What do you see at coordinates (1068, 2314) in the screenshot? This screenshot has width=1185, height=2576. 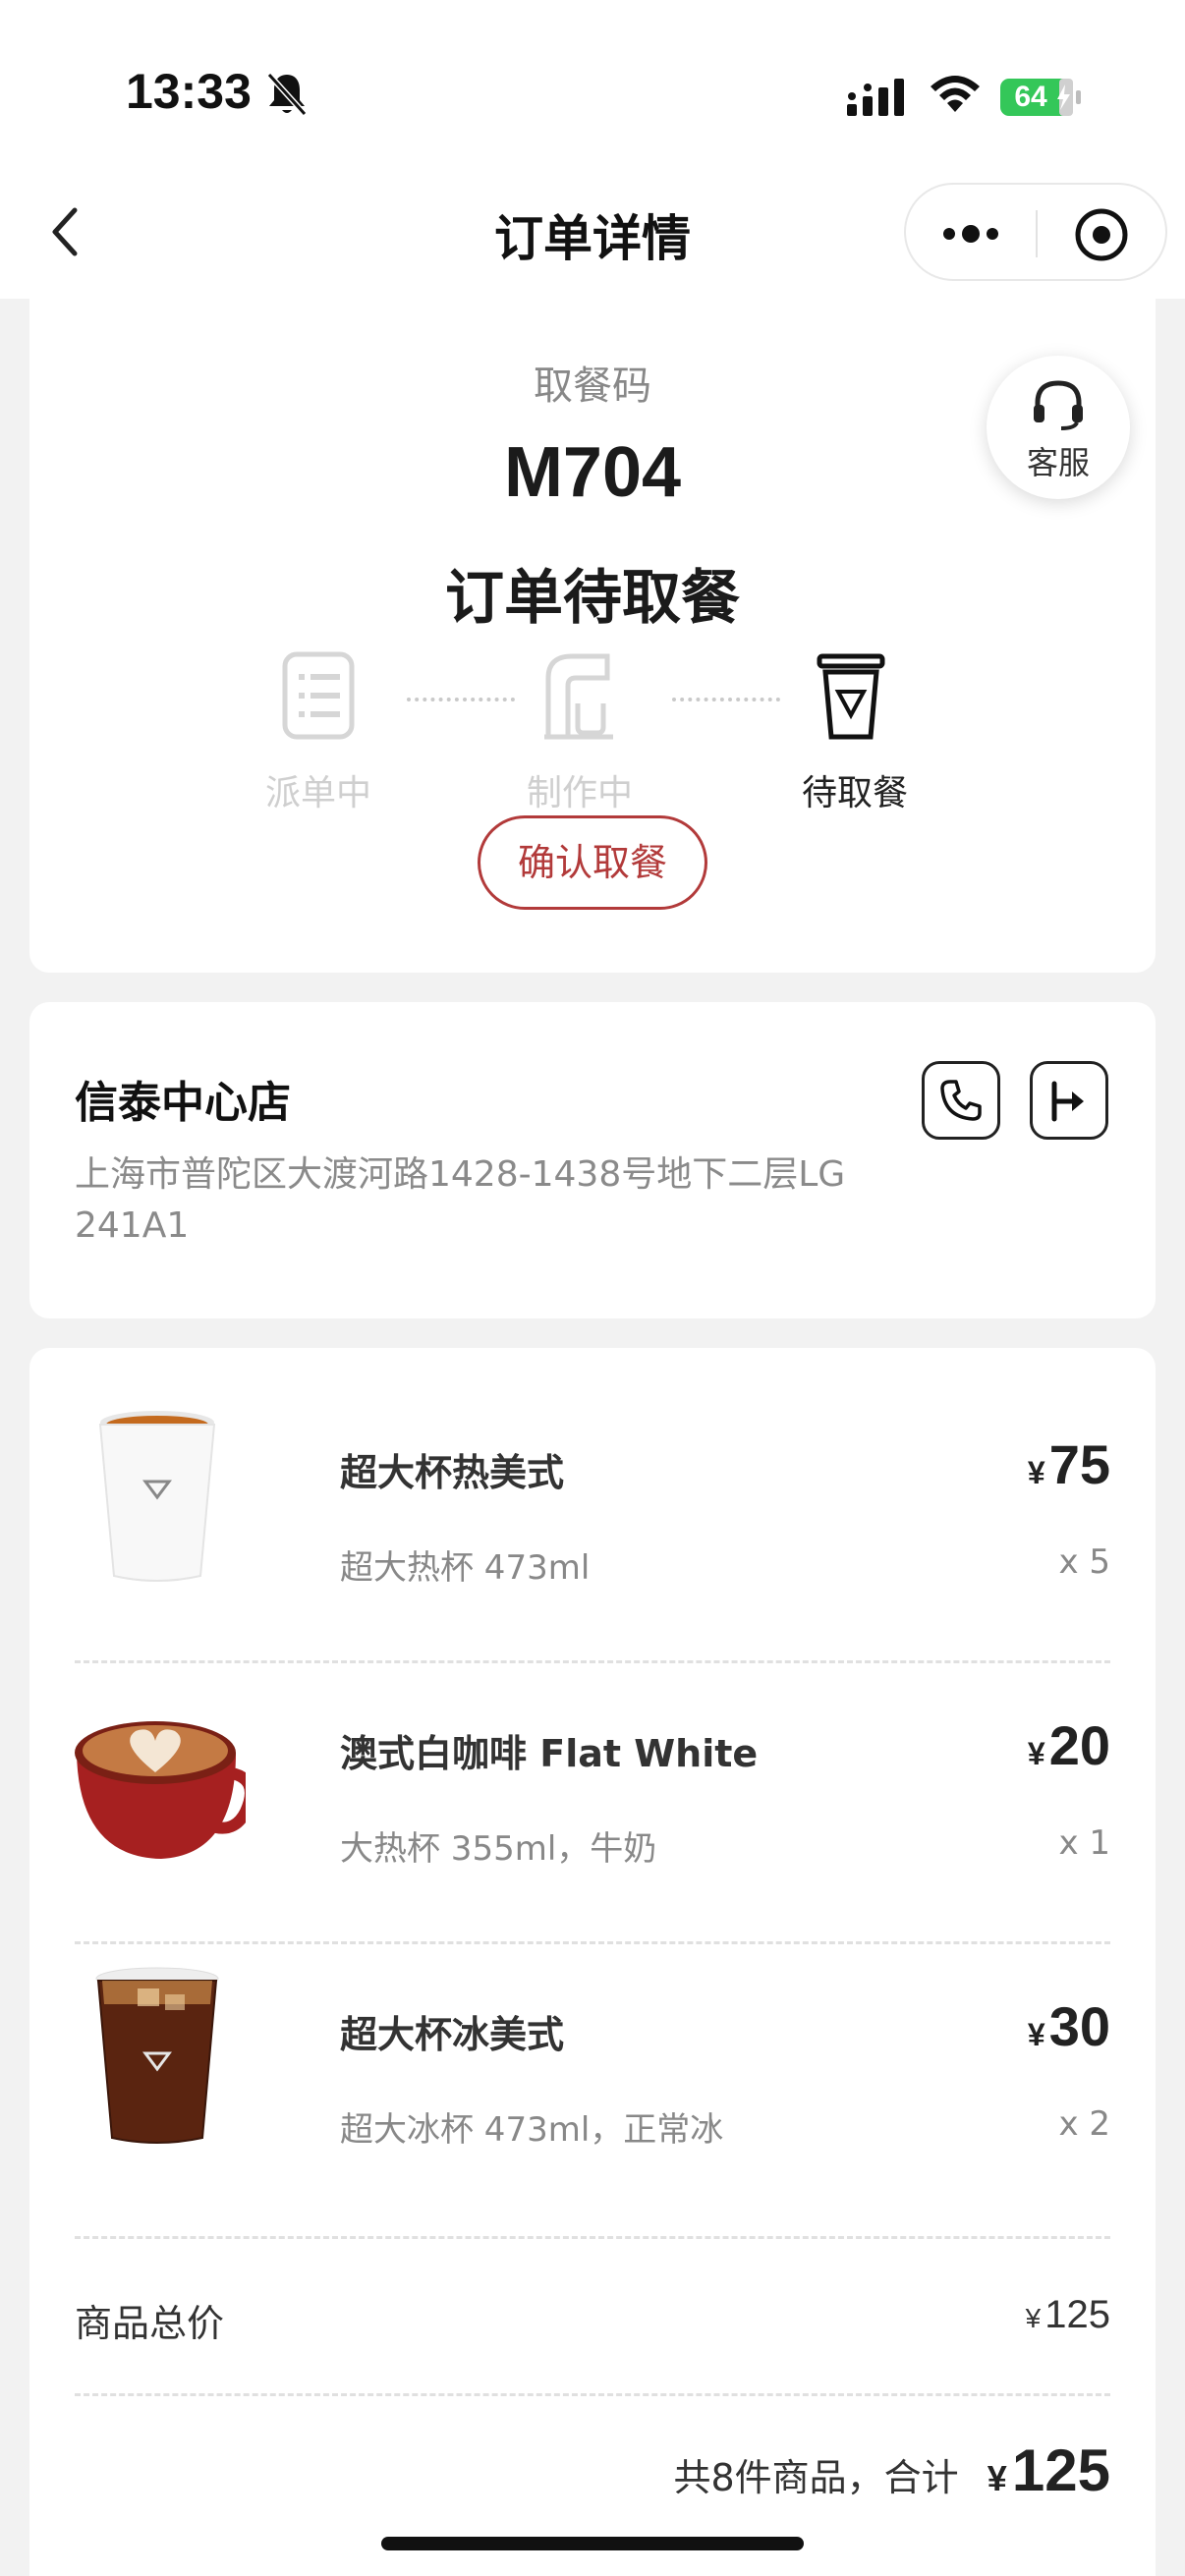 I see `subtotal-value: ¥125` at bounding box center [1068, 2314].